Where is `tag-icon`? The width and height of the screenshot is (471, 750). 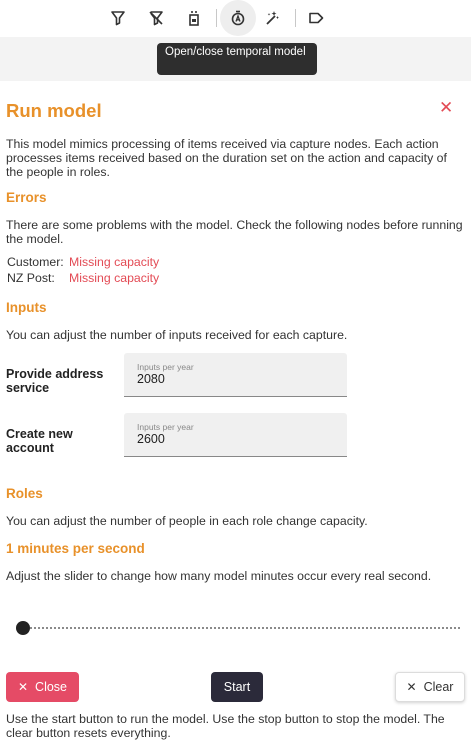 tag-icon is located at coordinates (316, 18).